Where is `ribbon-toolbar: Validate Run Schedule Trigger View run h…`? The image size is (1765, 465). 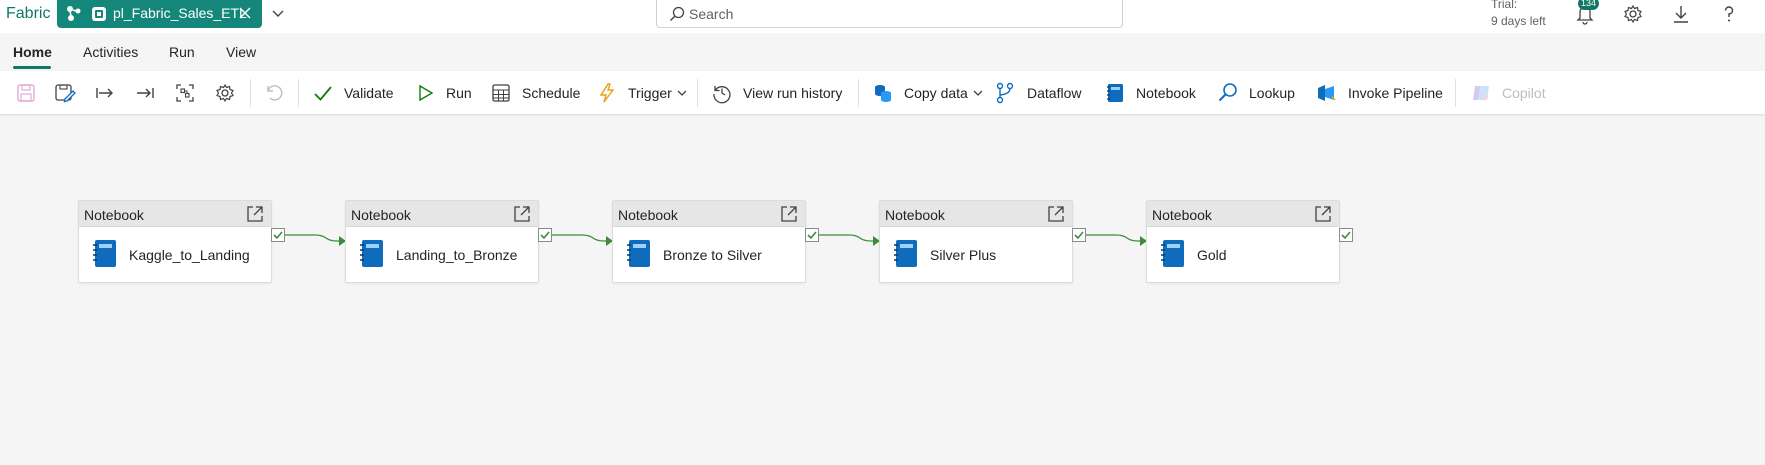 ribbon-toolbar: Validate Run Schedule Trigger View run h… is located at coordinates (882, 92).